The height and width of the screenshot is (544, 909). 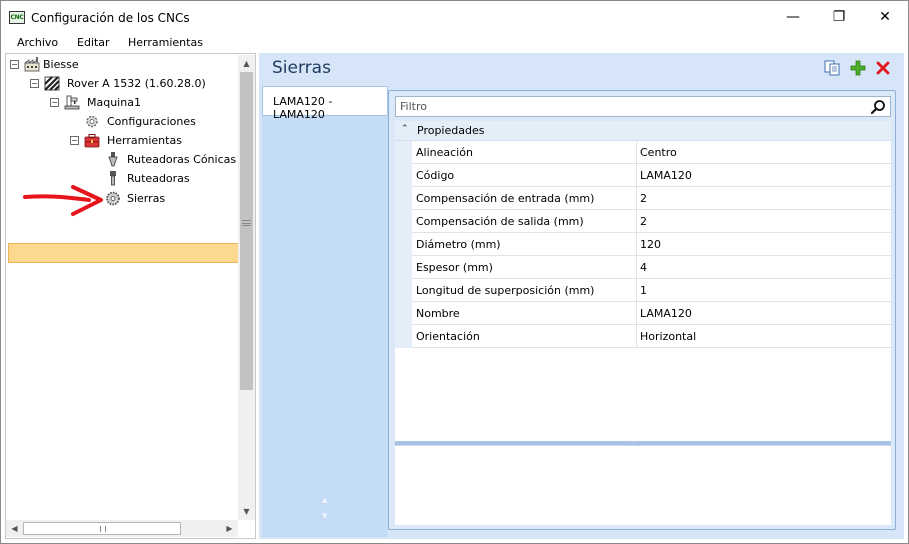 I want to click on property-name: Espesor (mm), so click(x=454, y=267).